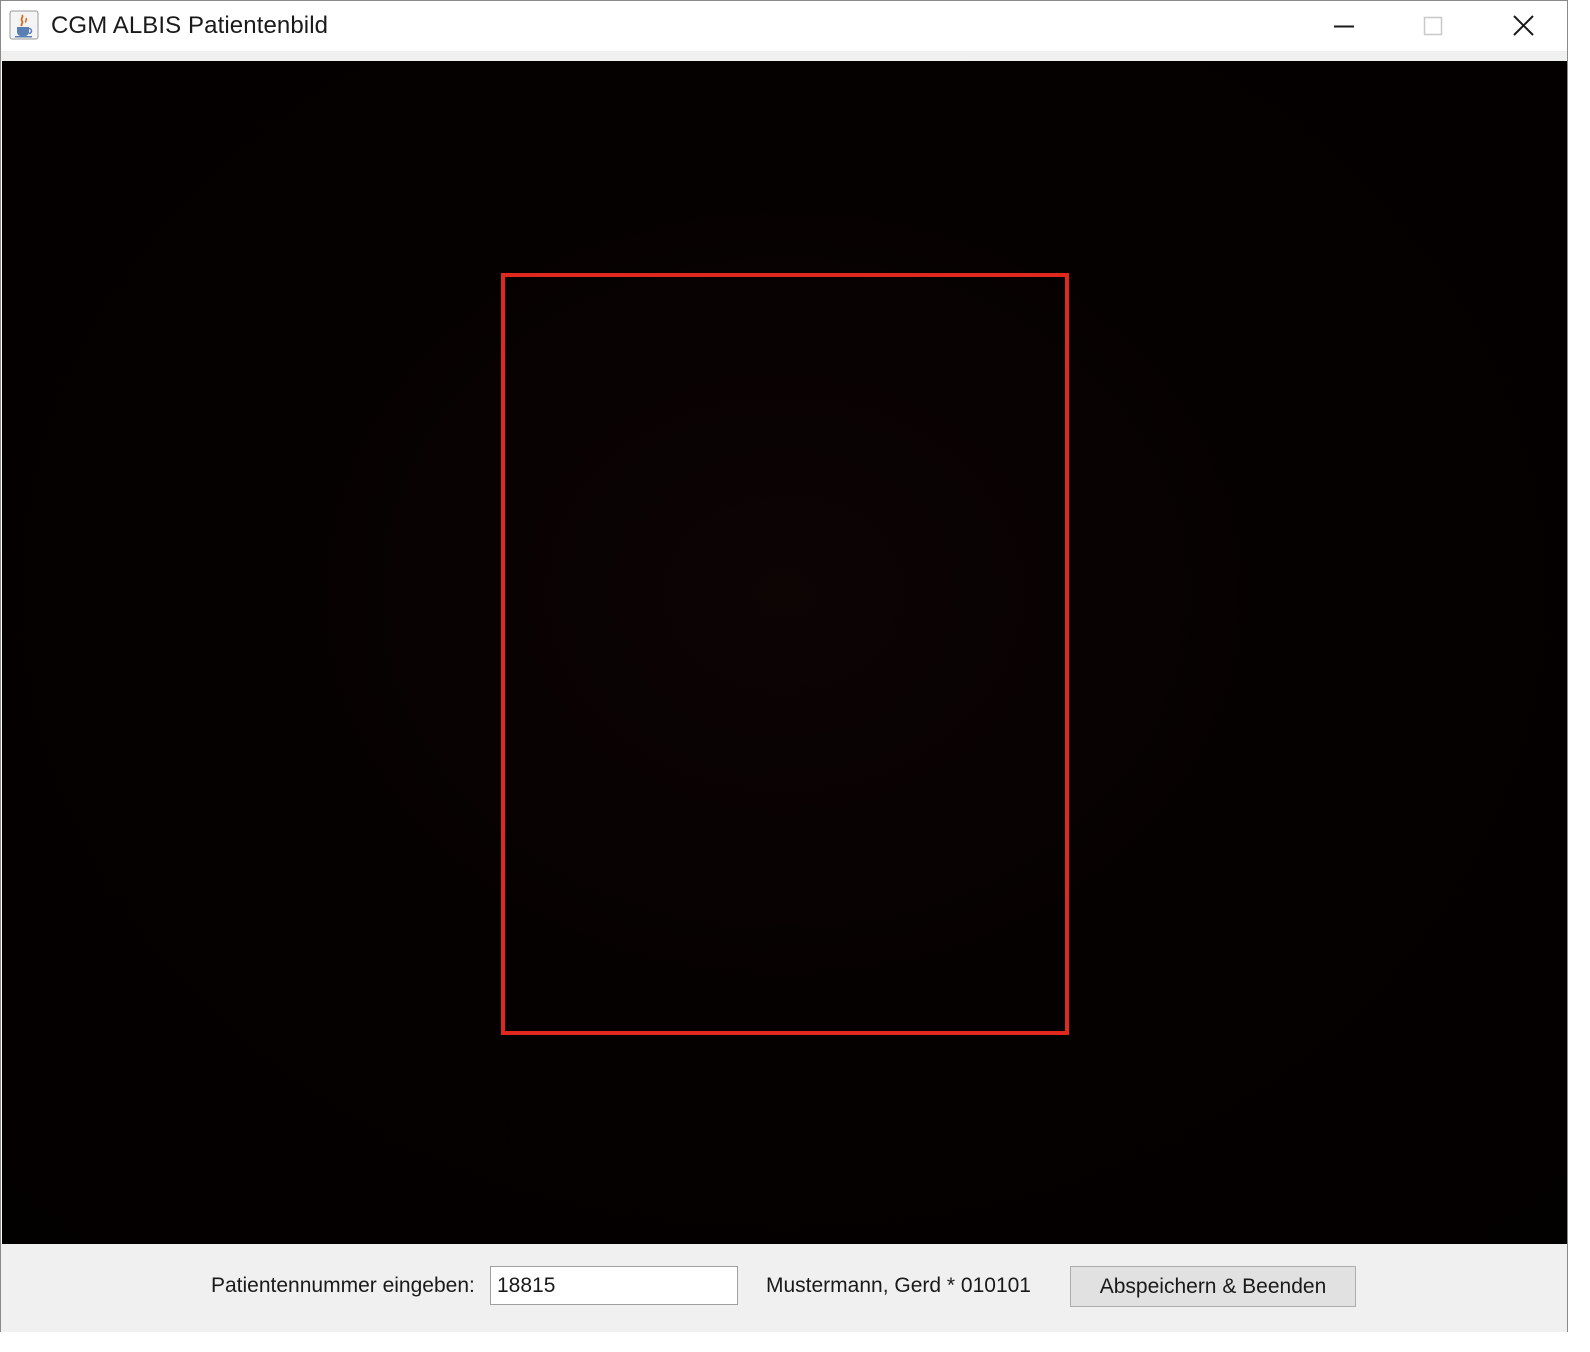 This screenshot has height=1352, width=1590. Describe the element at coordinates (795, 1342) in the screenshot. I see `desktop-strip` at that location.